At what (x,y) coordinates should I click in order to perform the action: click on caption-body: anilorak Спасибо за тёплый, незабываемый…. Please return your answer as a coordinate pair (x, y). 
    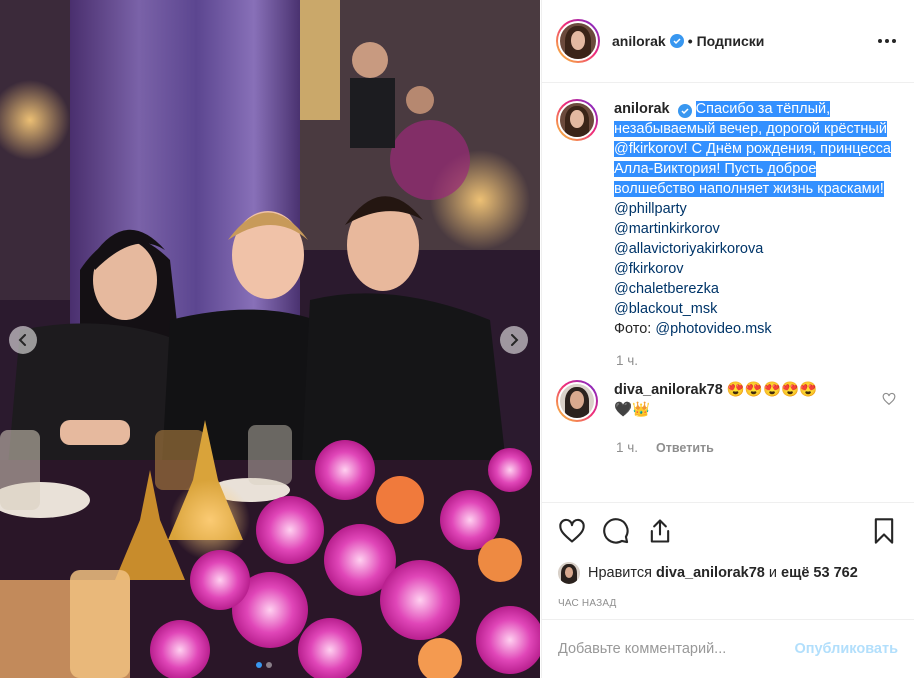
    Looking at the image, I should click on (754, 219).